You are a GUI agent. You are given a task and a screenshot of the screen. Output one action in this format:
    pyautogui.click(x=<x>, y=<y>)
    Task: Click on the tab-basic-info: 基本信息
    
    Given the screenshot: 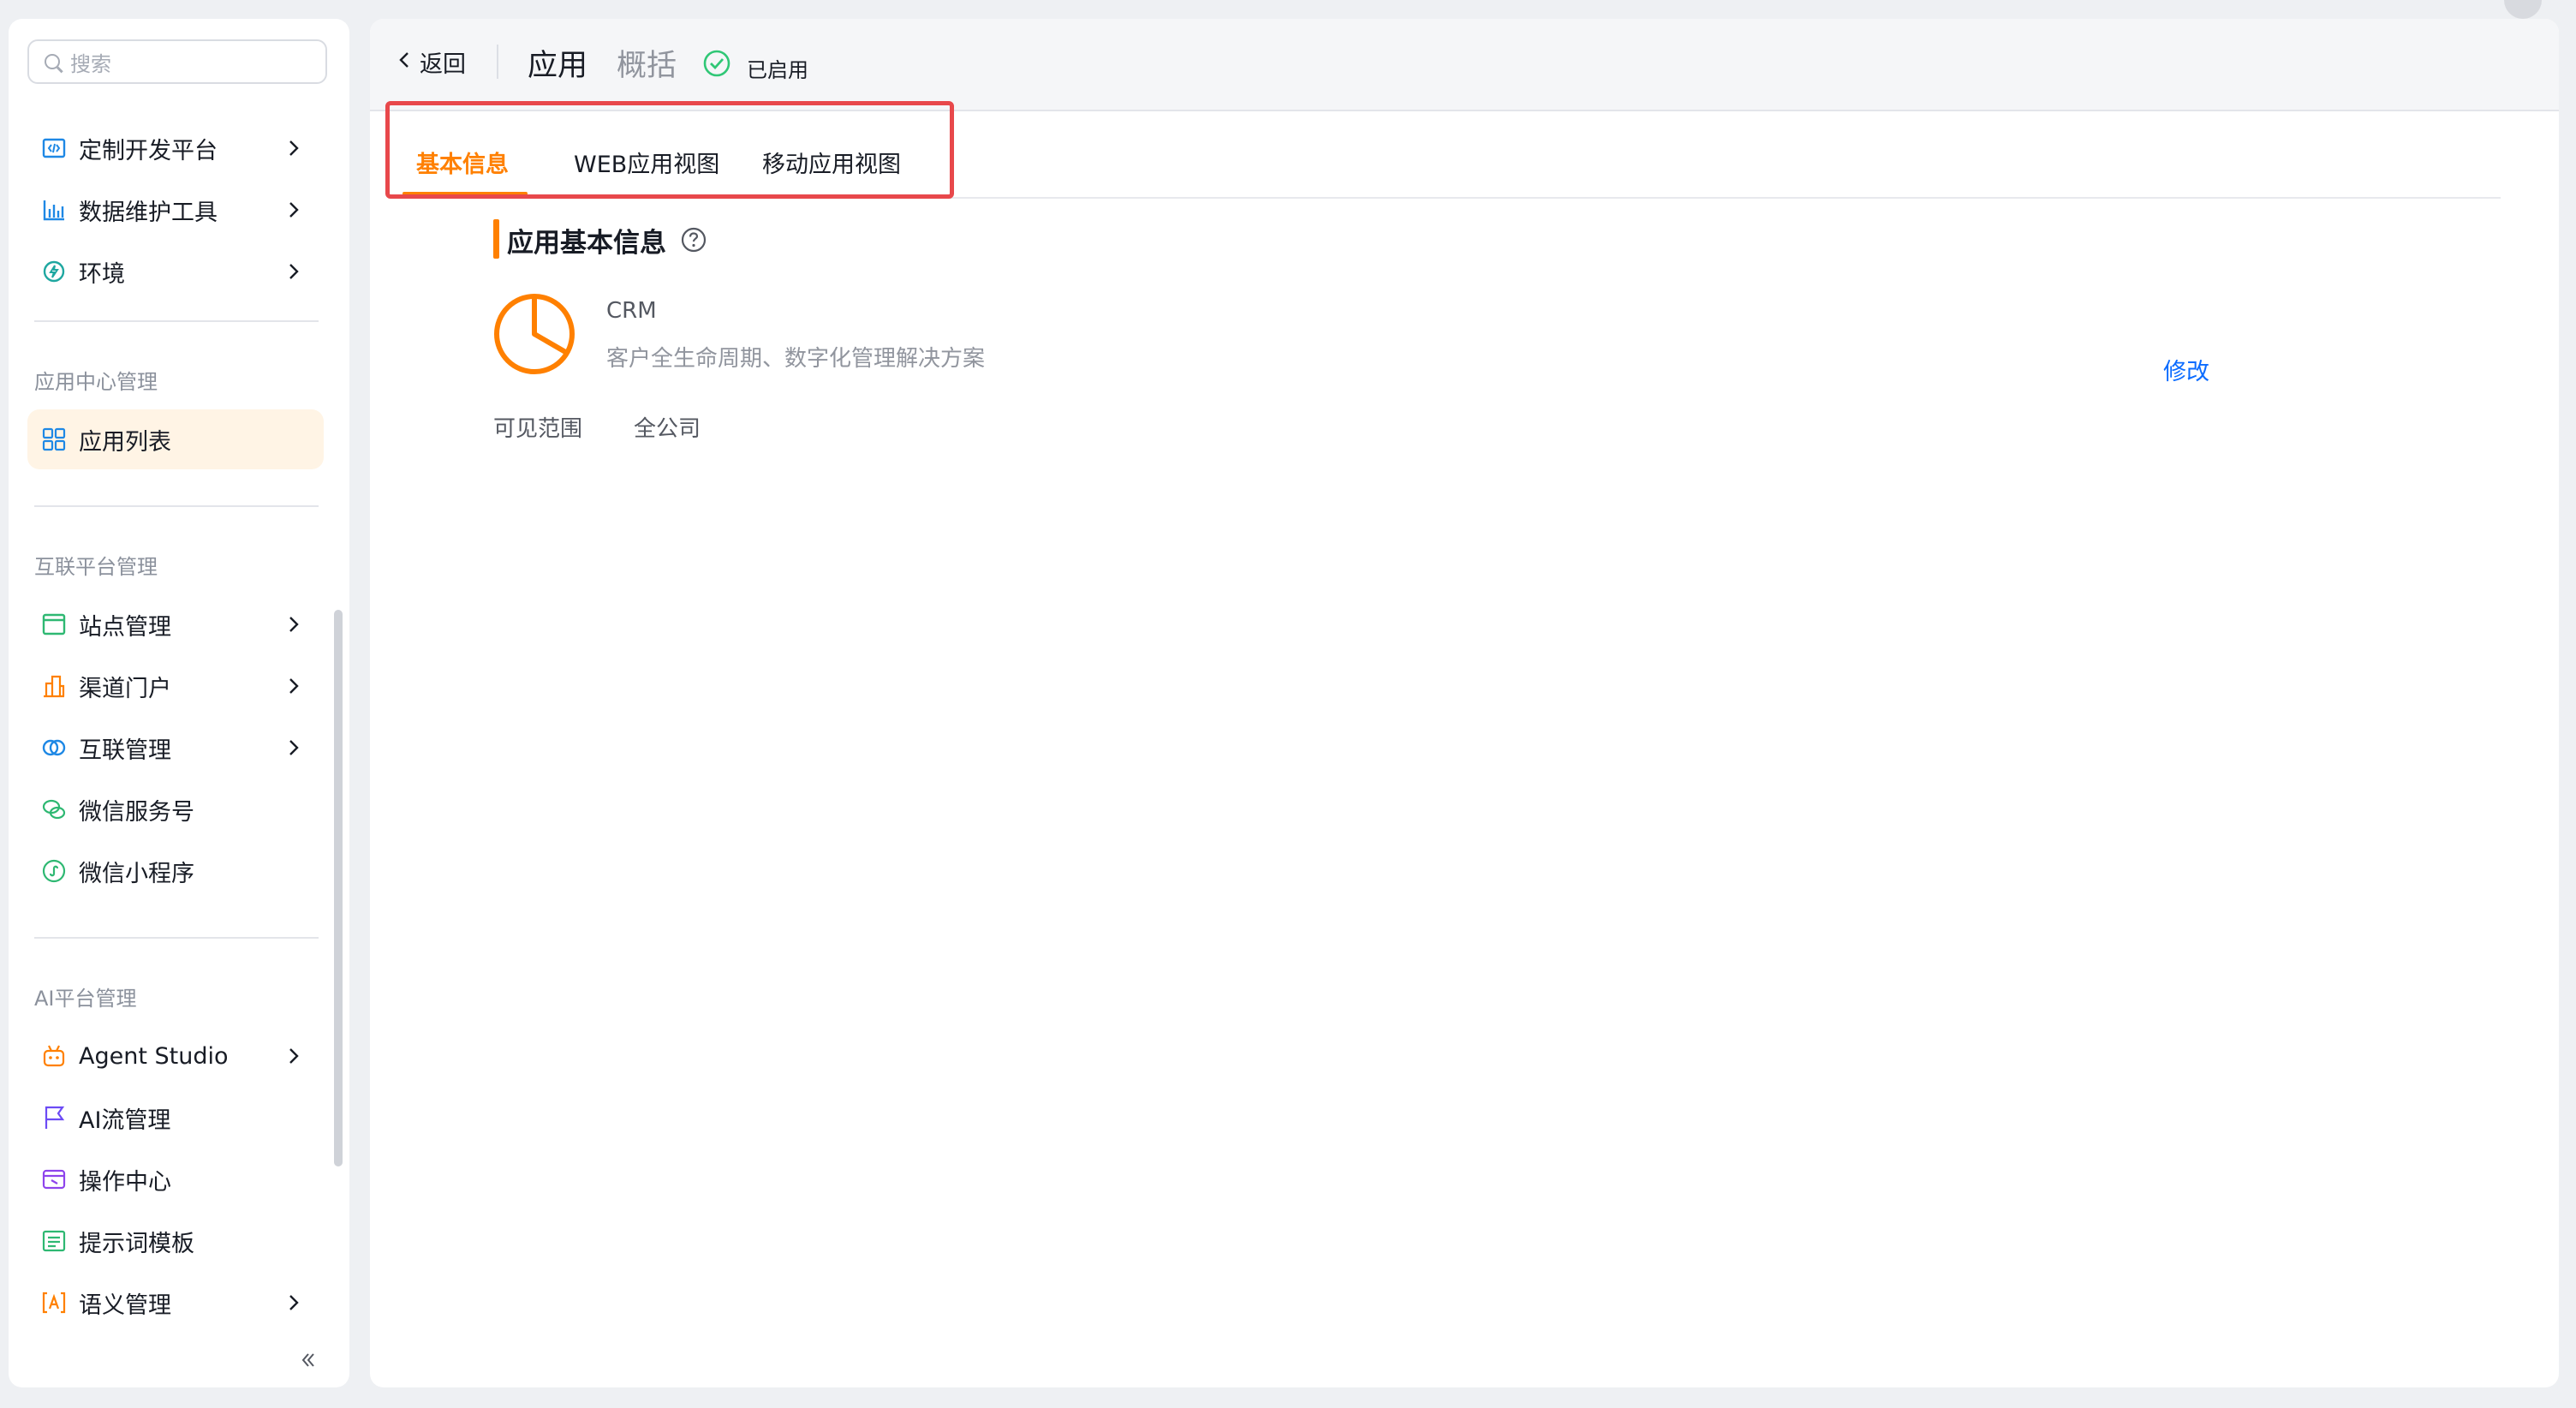 What is the action you would take?
    pyautogui.click(x=463, y=162)
    